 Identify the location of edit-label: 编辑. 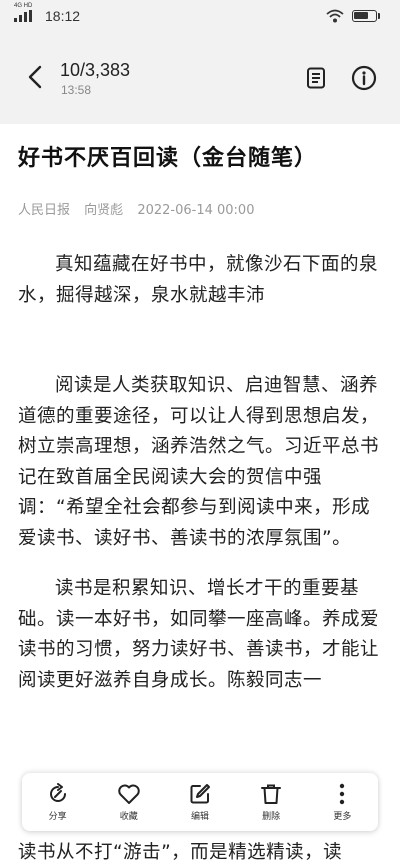
(199, 816).